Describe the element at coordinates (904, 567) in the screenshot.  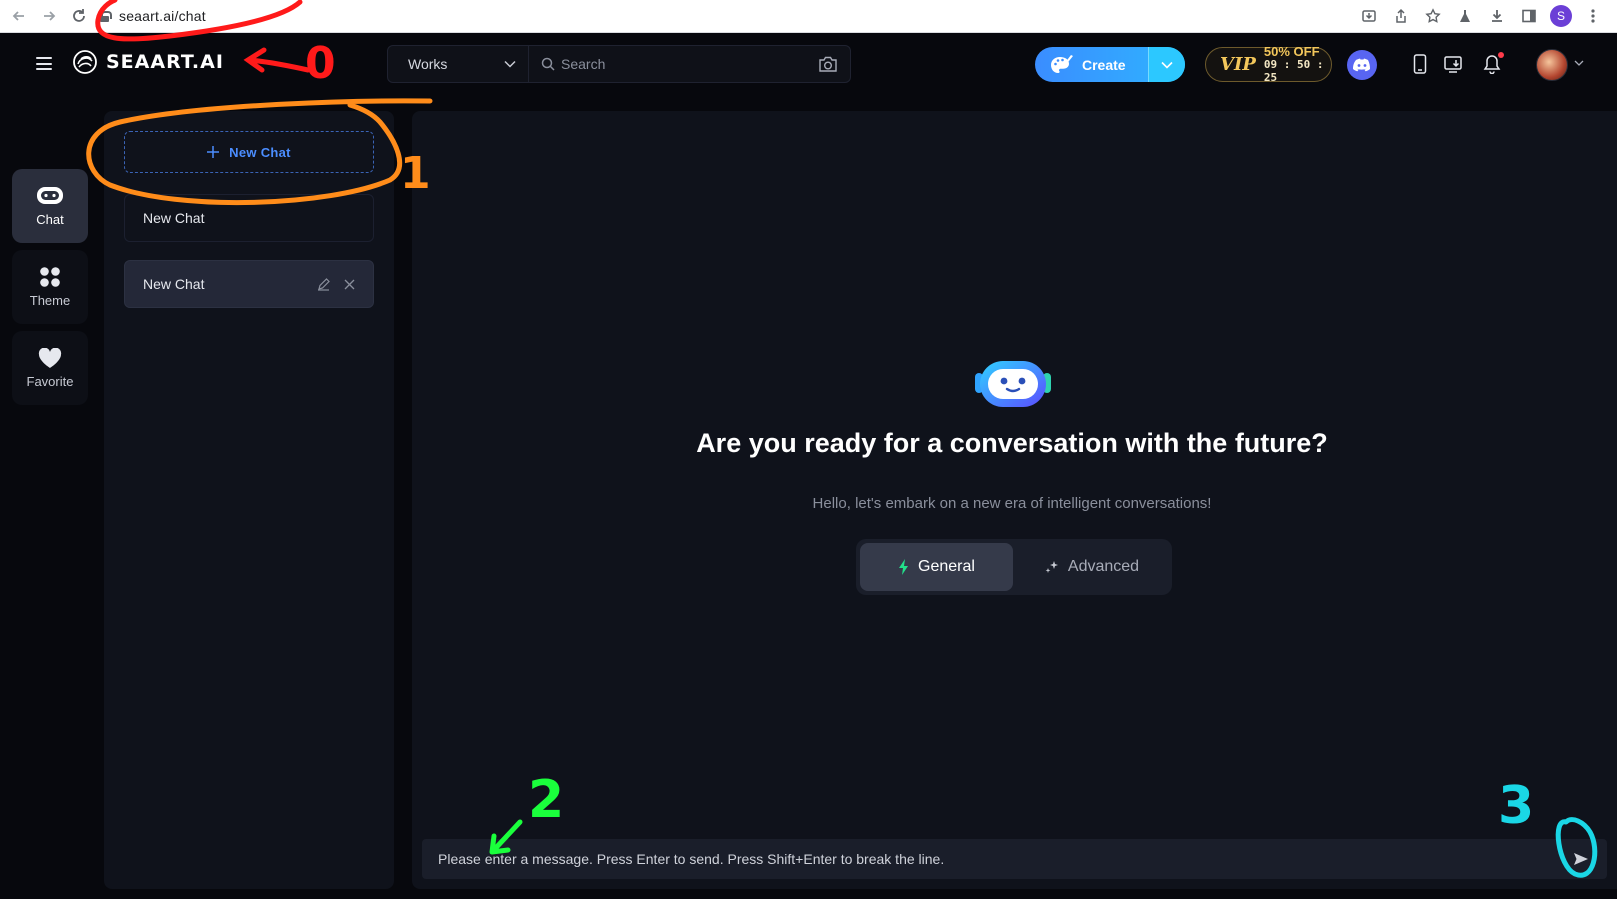
I see `lightning-icon` at that location.